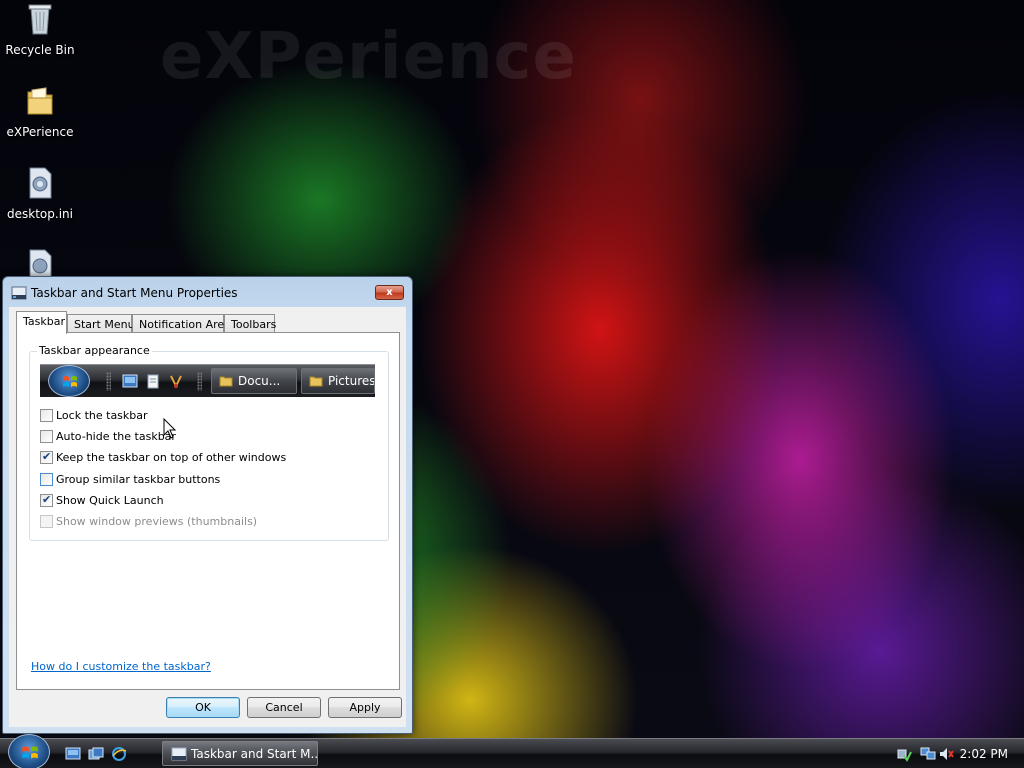  I want to click on option-label: Show Quick Launch, so click(110, 500).